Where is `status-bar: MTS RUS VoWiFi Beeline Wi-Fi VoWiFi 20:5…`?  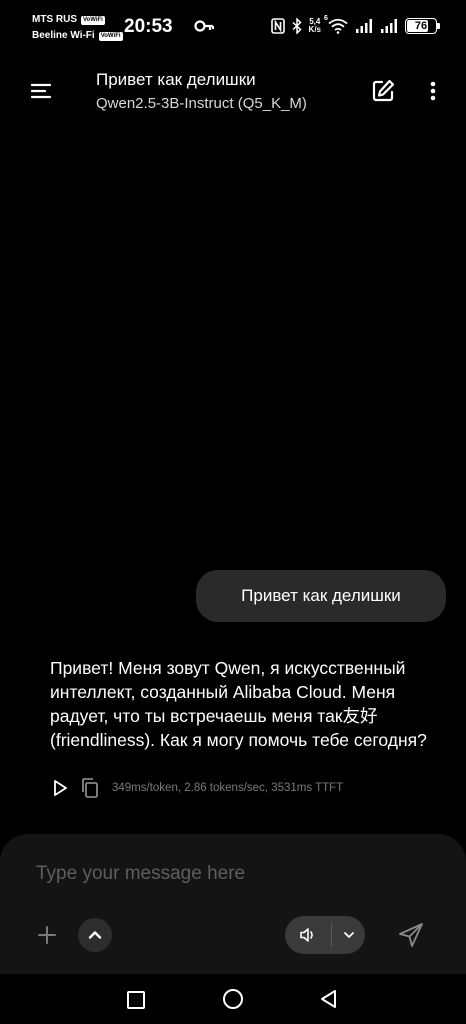
status-bar: MTS RUS VoWiFi Beeline Wi-Fi VoWiFi 20:5… is located at coordinates (233, 25).